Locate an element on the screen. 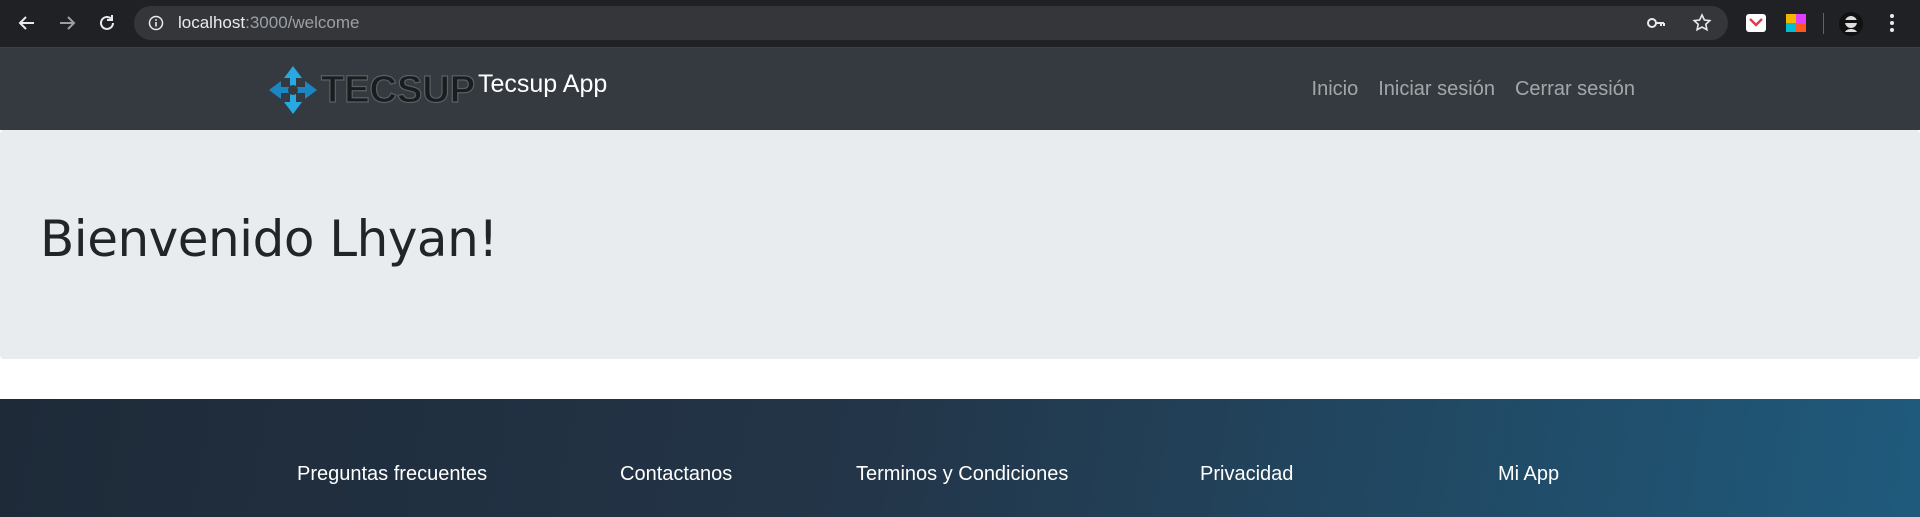 The height and width of the screenshot is (517, 1920). info-icon is located at coordinates (156, 23).